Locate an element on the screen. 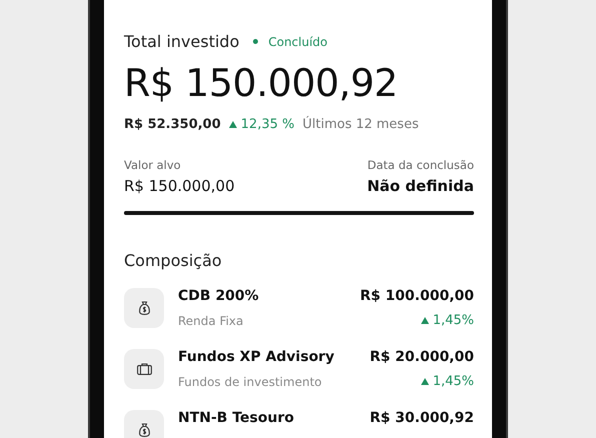 The width and height of the screenshot is (596, 438). asset-category: Renda Fixa is located at coordinates (211, 321).